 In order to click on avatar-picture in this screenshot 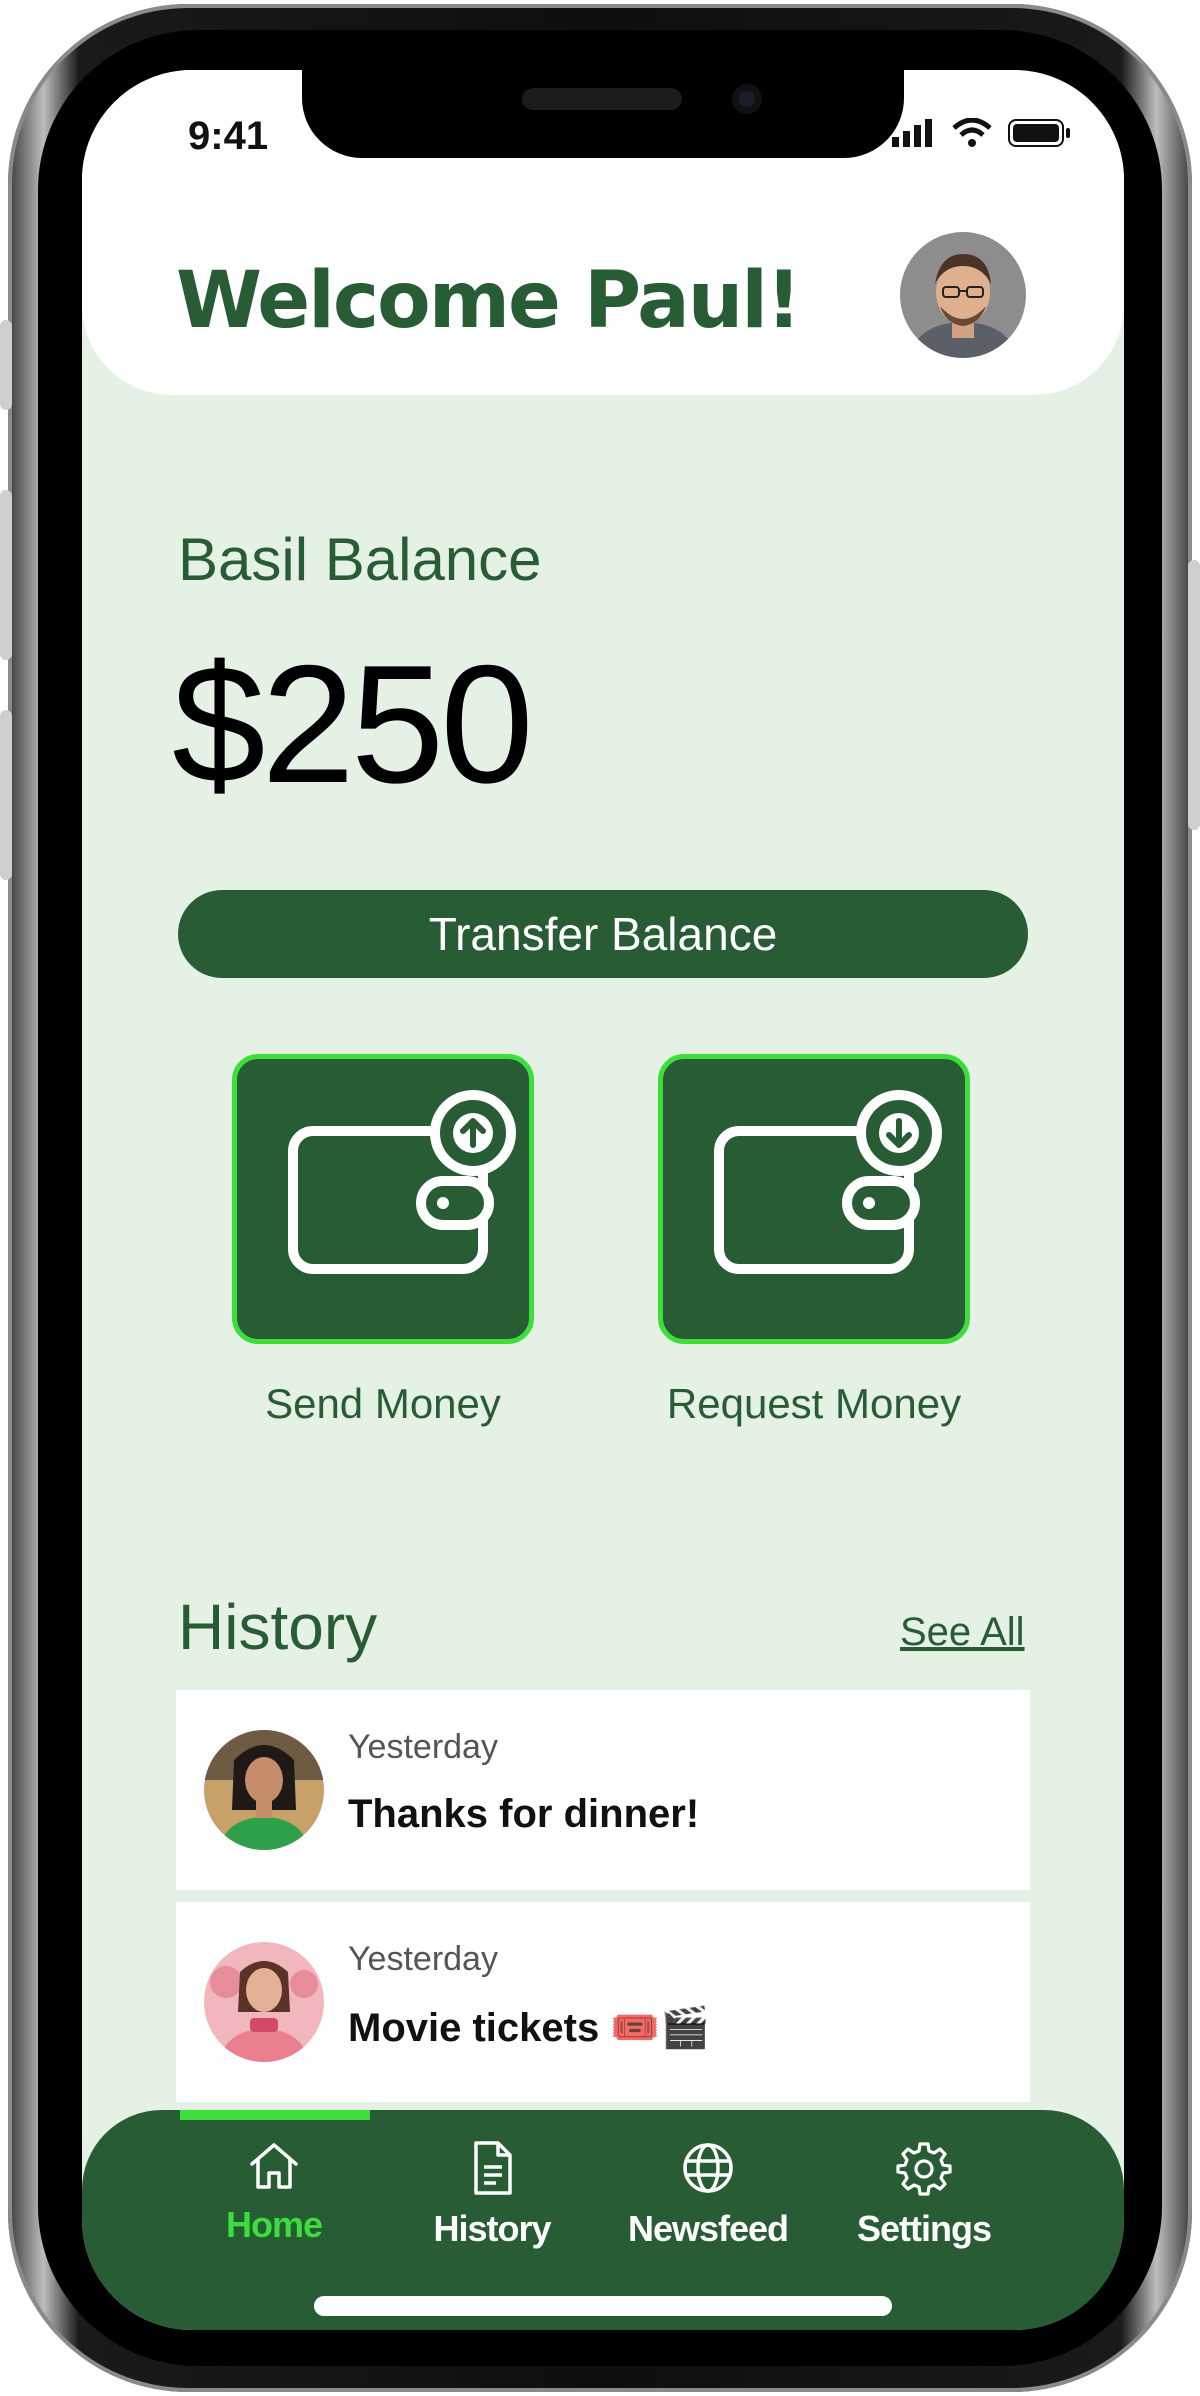, I will do `click(963, 295)`.